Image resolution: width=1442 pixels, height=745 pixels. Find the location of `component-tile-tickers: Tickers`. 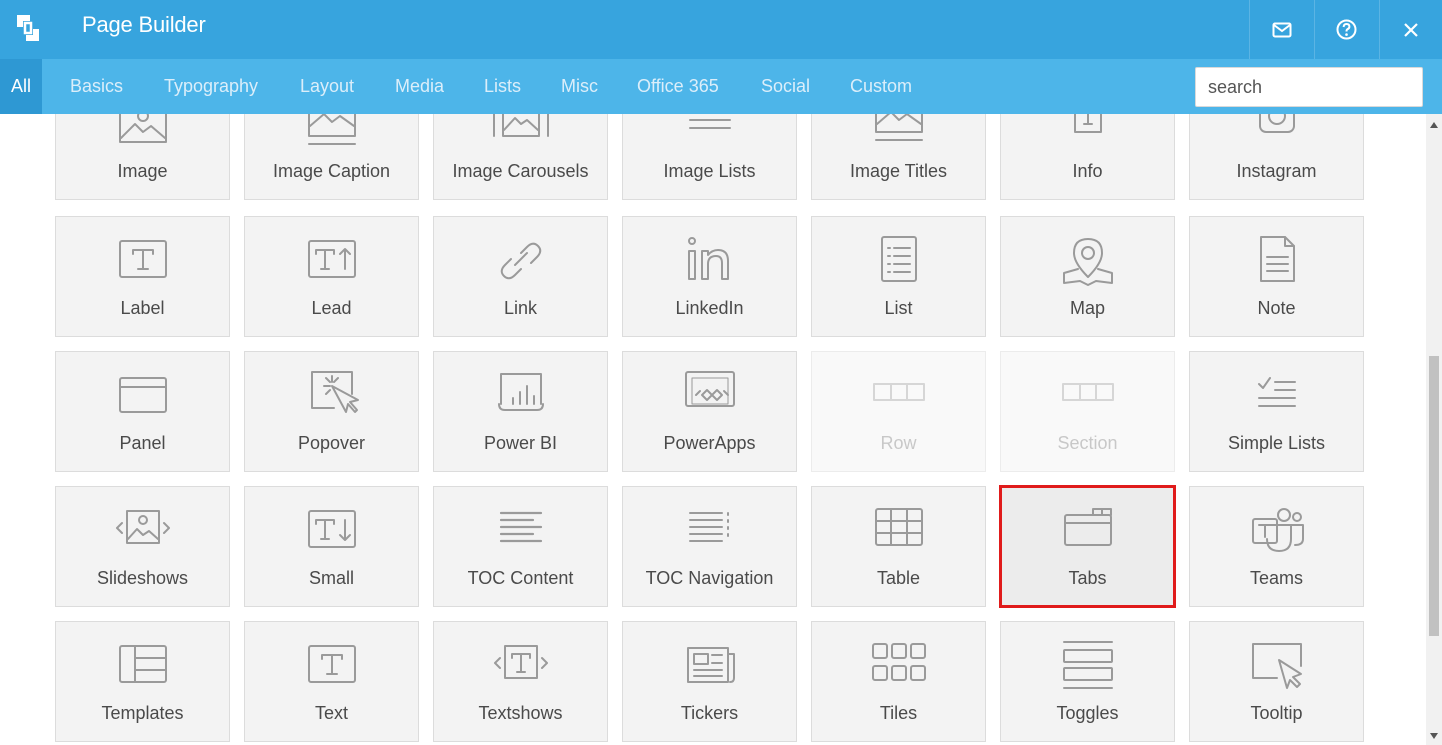

component-tile-tickers: Tickers is located at coordinates (709, 681).